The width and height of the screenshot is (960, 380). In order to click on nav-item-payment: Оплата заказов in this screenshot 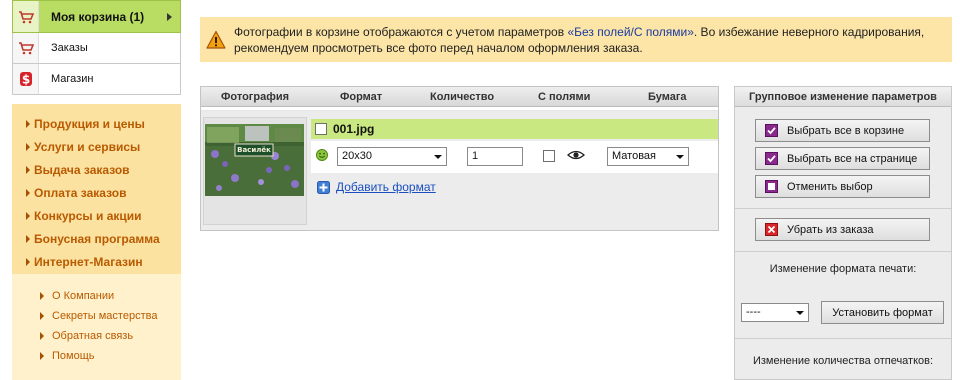, I will do `click(96, 192)`.